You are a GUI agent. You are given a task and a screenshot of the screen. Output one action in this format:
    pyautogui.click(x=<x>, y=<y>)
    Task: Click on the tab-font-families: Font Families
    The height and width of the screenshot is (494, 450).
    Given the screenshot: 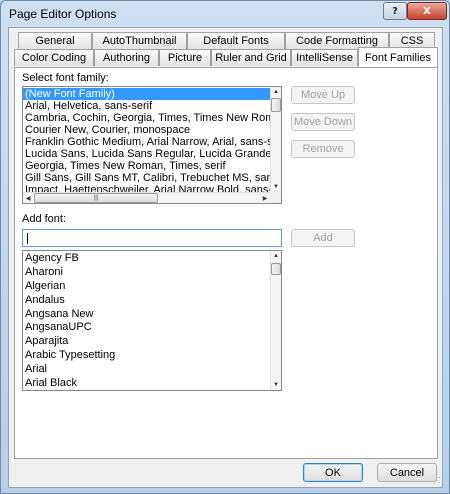 What is the action you would take?
    pyautogui.click(x=398, y=57)
    